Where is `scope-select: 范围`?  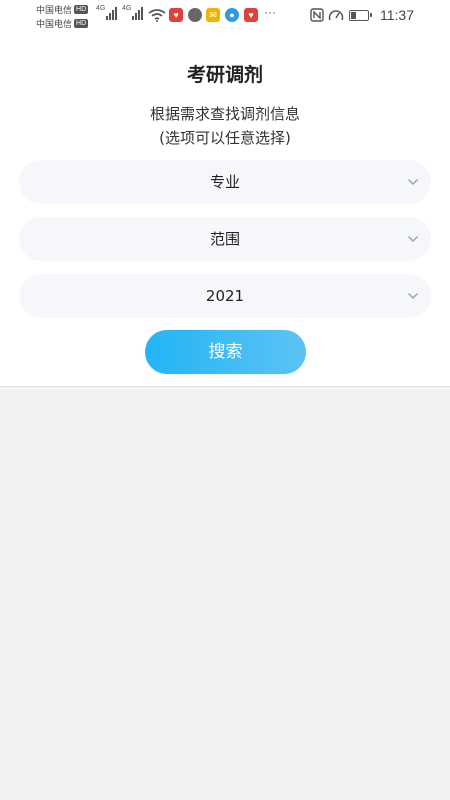
scope-select: 范围 is located at coordinates (225, 239).